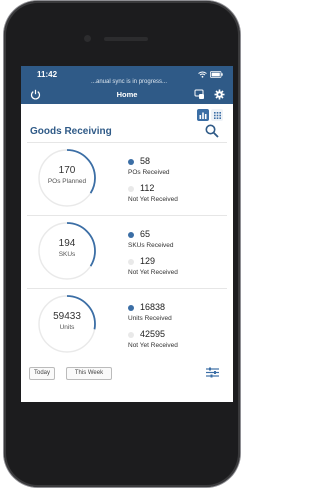 The height and width of the screenshot is (491, 320). Describe the element at coordinates (67, 181) in the screenshot. I see `pos-planned-label: POs Planned` at that location.